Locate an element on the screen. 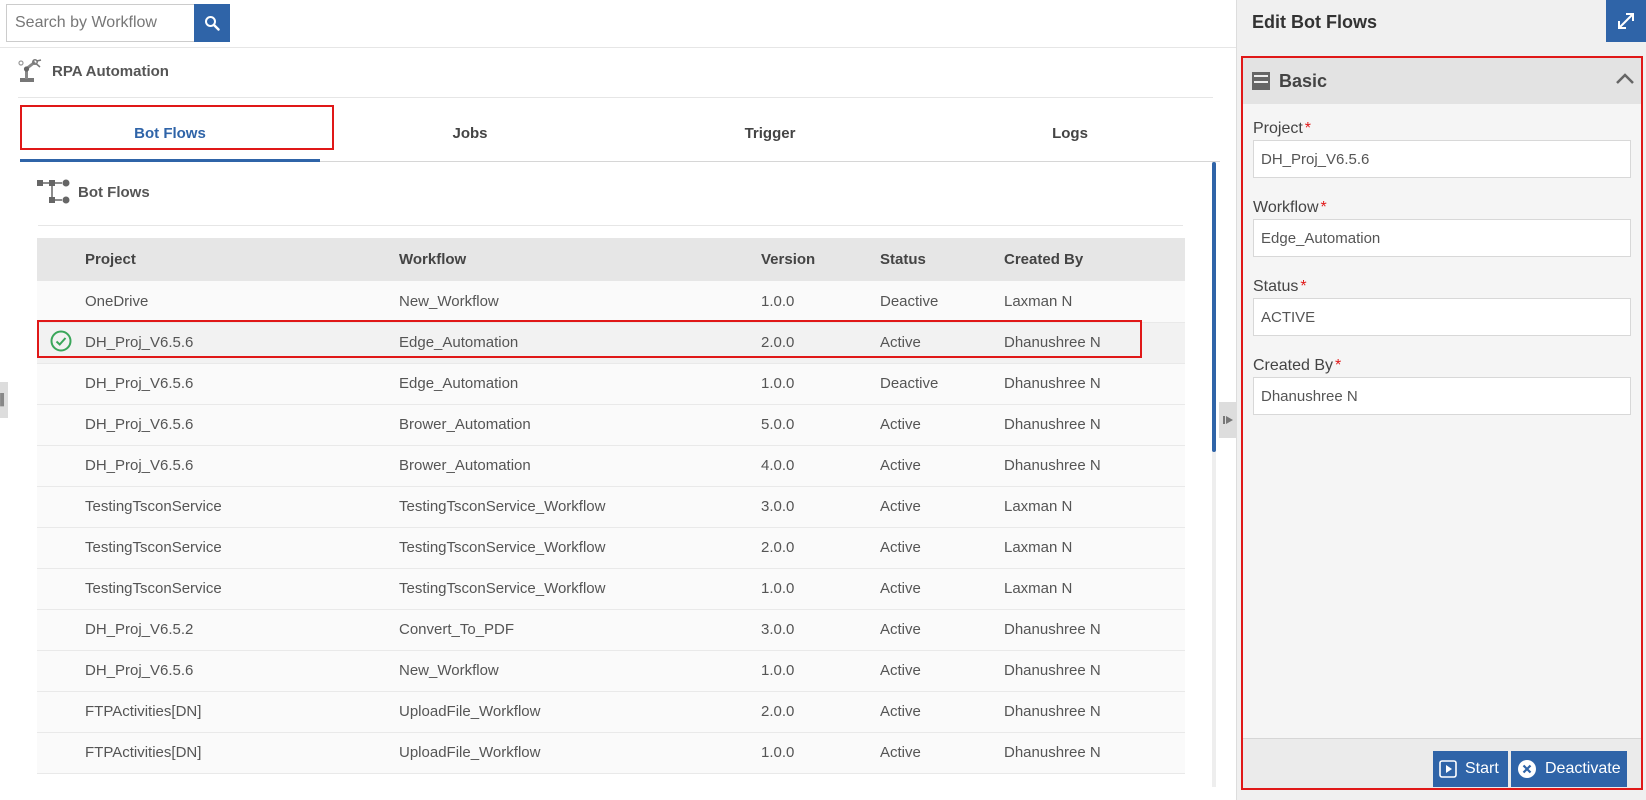 This screenshot has width=1646, height=800. search-button is located at coordinates (212, 23).